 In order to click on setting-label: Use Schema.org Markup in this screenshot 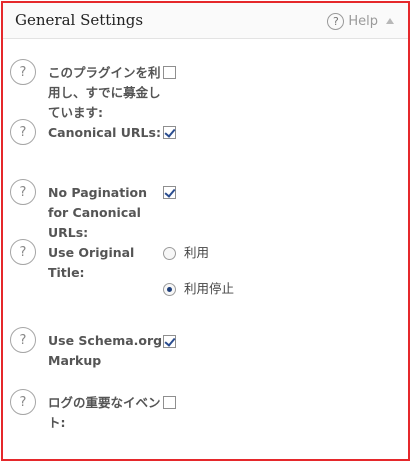, I will do `click(105, 350)`.